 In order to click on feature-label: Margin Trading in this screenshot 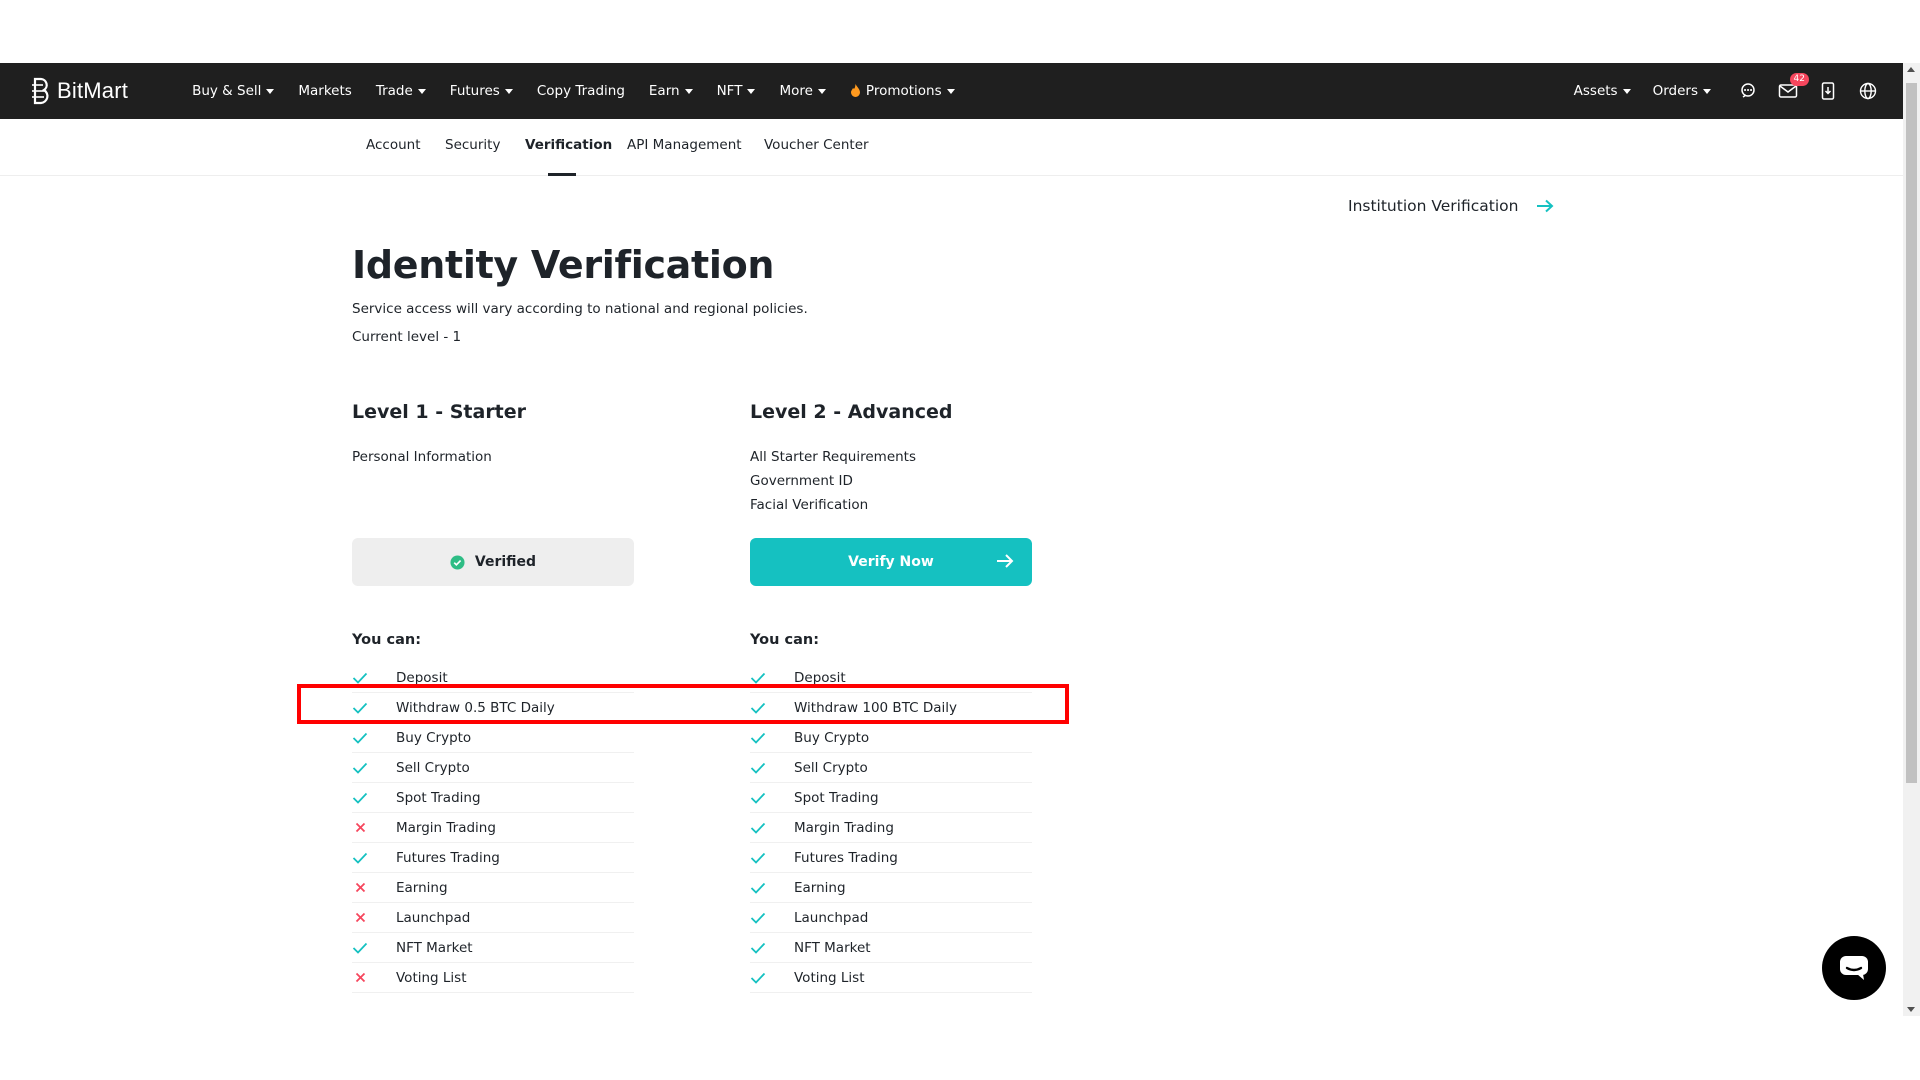, I will do `click(844, 827)`.